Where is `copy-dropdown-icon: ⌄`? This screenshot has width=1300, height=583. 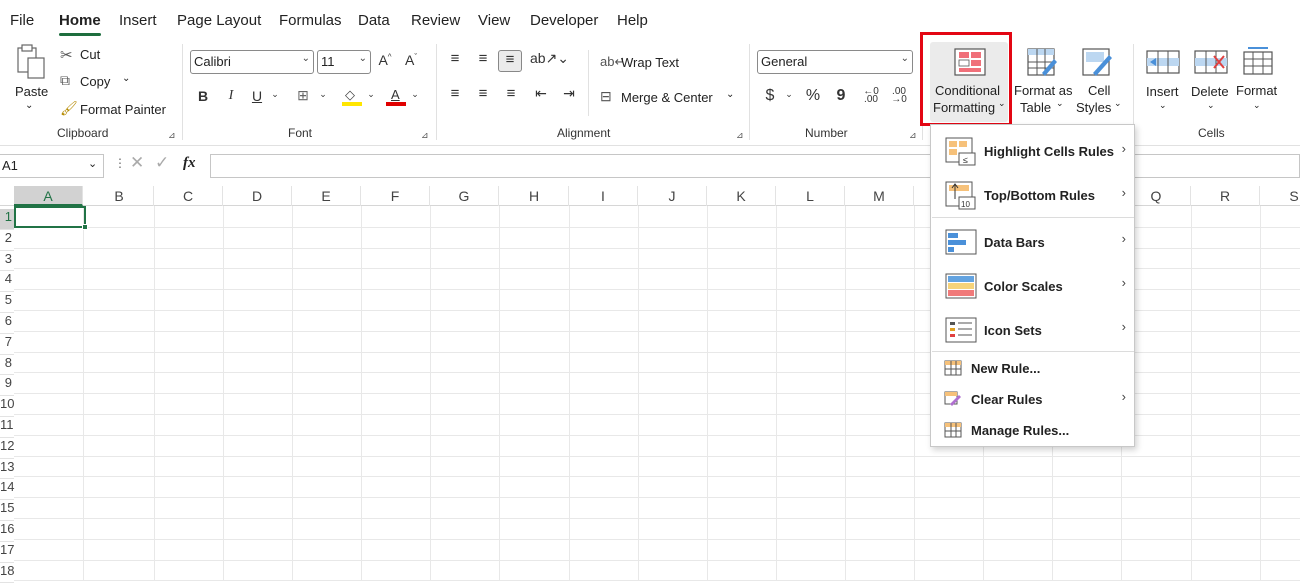
copy-dropdown-icon: ⌄ is located at coordinates (126, 78).